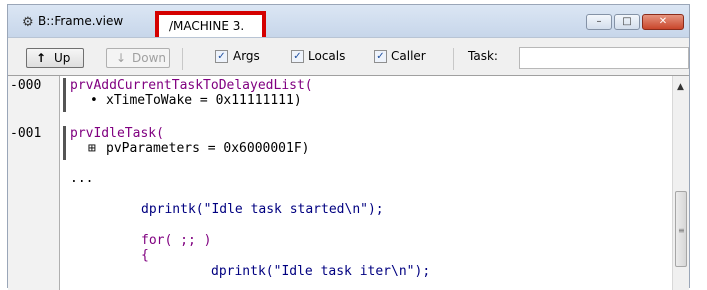 Image resolution: width=707 pixels, height=290 pixels. I want to click on close-button: ✕, so click(663, 22).